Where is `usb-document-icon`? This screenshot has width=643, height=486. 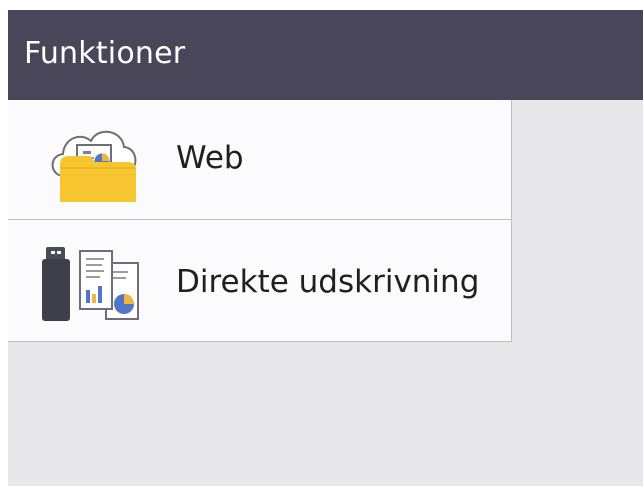 usb-document-icon is located at coordinates (93, 288).